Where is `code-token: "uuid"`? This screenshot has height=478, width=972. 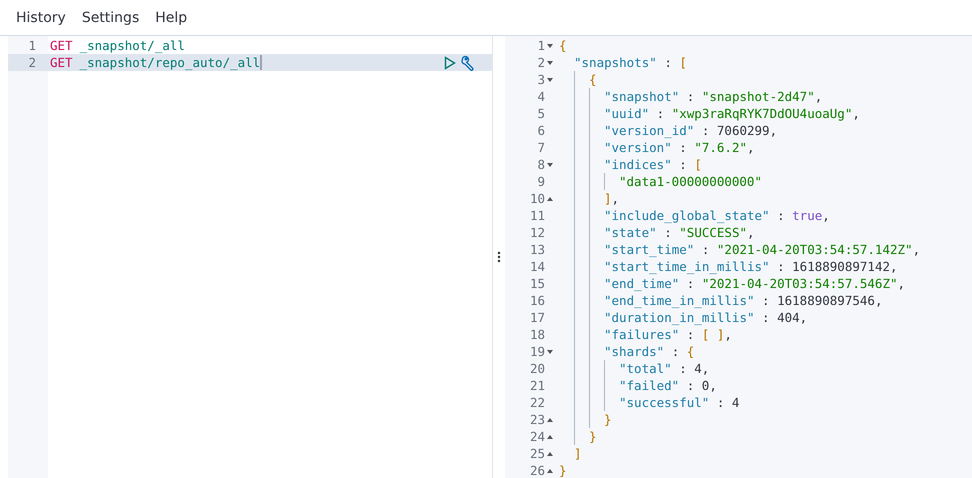 code-token: "uuid" is located at coordinates (627, 113).